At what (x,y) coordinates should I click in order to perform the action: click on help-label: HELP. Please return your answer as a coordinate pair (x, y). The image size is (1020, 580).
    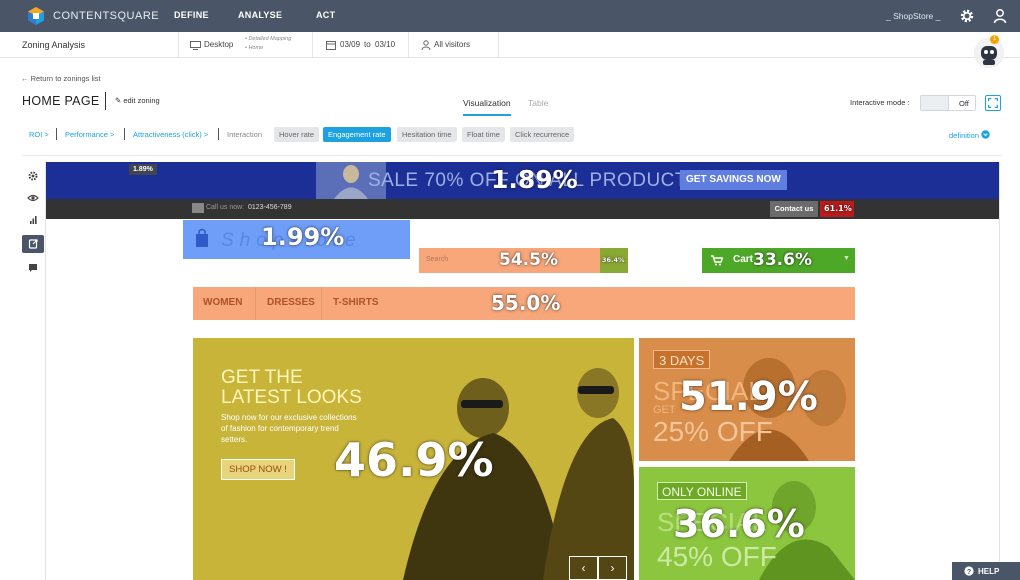
    Looking at the image, I should click on (989, 571).